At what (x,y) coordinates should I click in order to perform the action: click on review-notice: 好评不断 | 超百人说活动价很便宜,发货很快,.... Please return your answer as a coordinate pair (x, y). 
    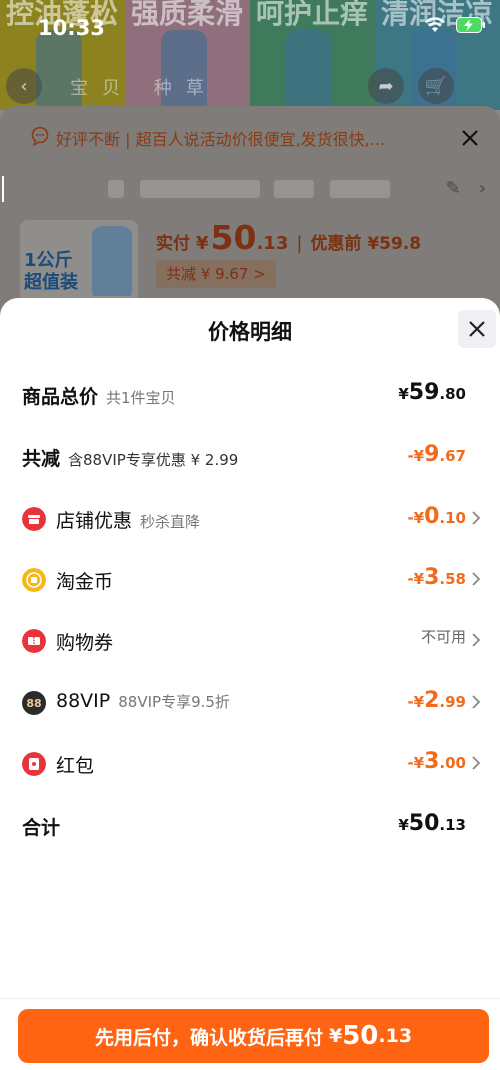
    Looking at the image, I should click on (250, 136).